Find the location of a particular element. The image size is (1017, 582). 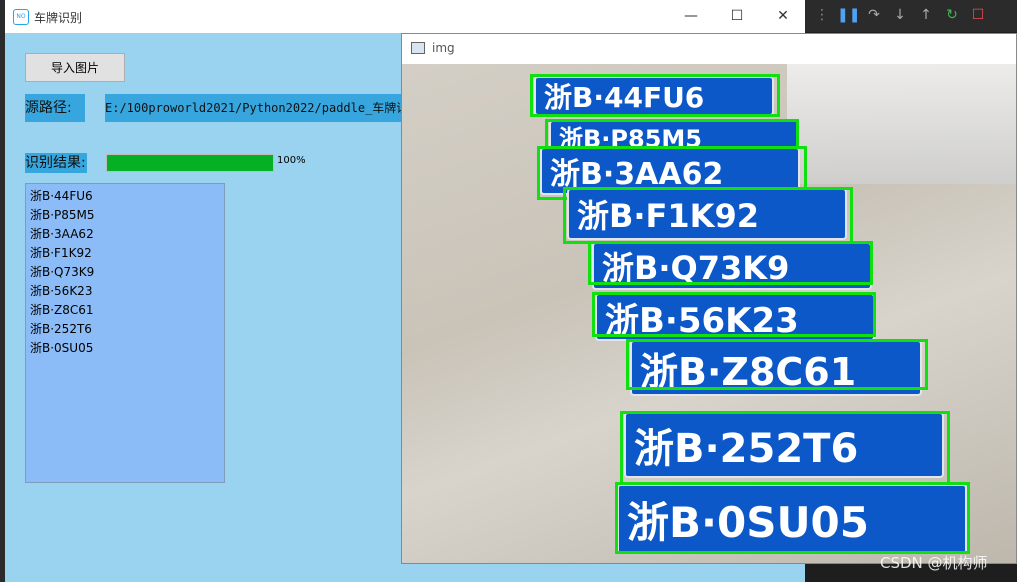

step-over-icon: ↷ is located at coordinates (874, 15).